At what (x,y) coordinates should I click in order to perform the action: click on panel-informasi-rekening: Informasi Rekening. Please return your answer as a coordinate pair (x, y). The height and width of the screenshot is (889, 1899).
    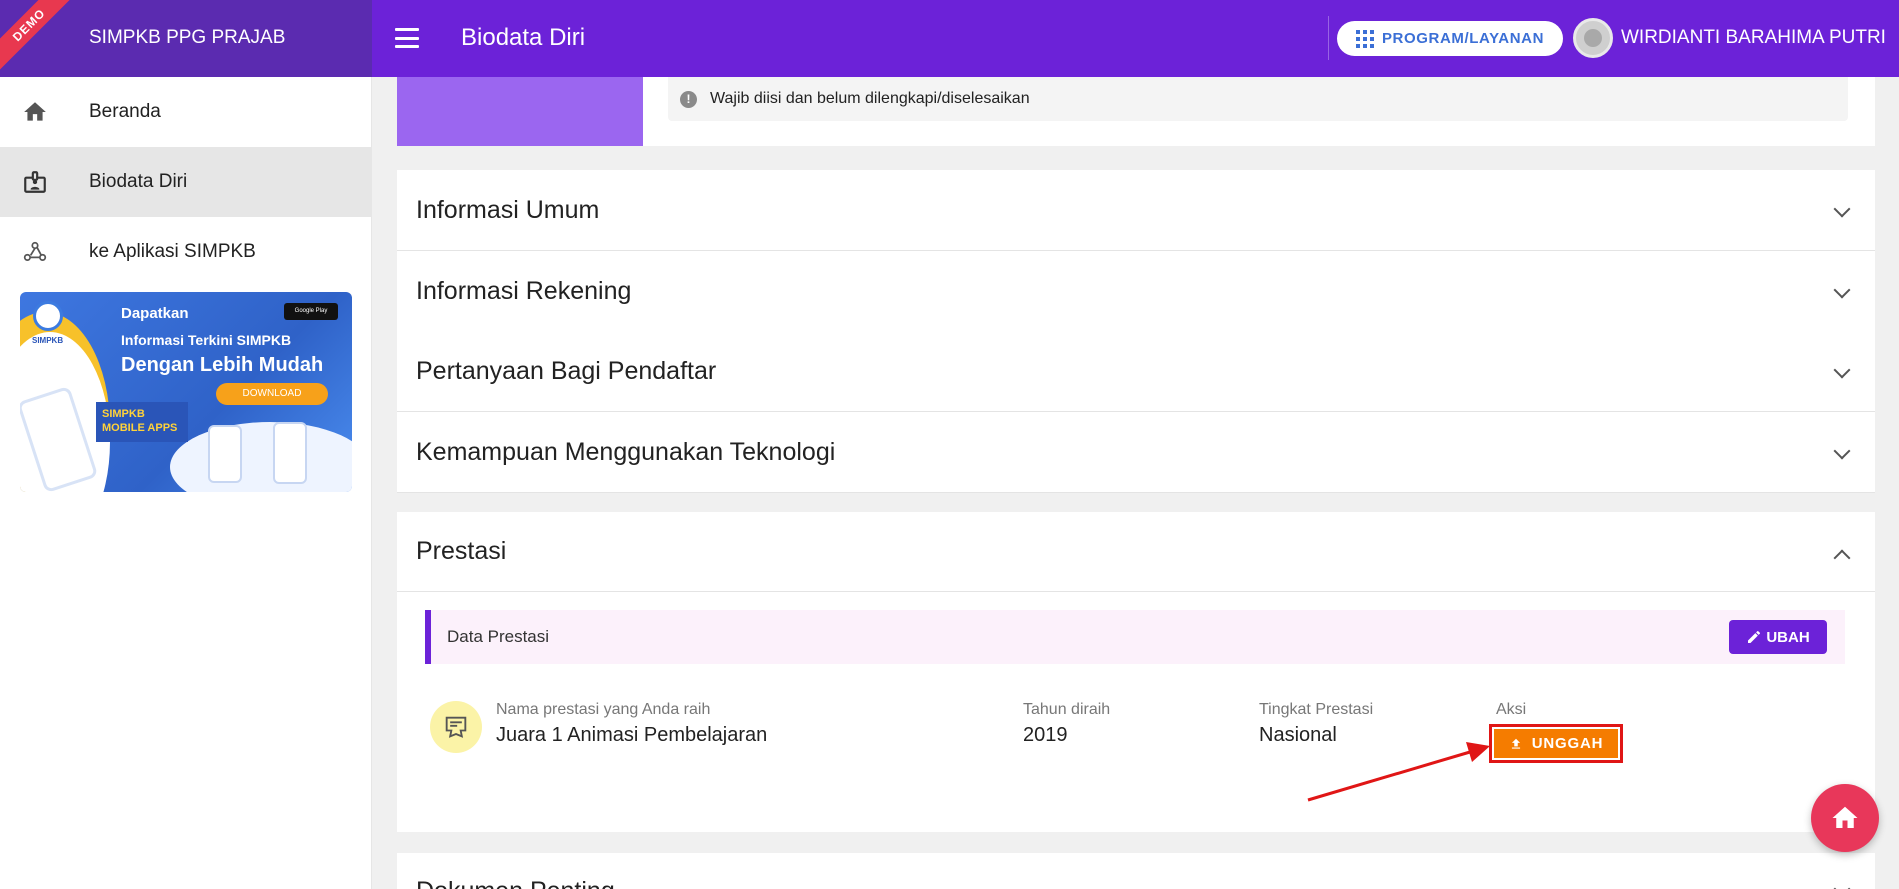
    Looking at the image, I should click on (1136, 291).